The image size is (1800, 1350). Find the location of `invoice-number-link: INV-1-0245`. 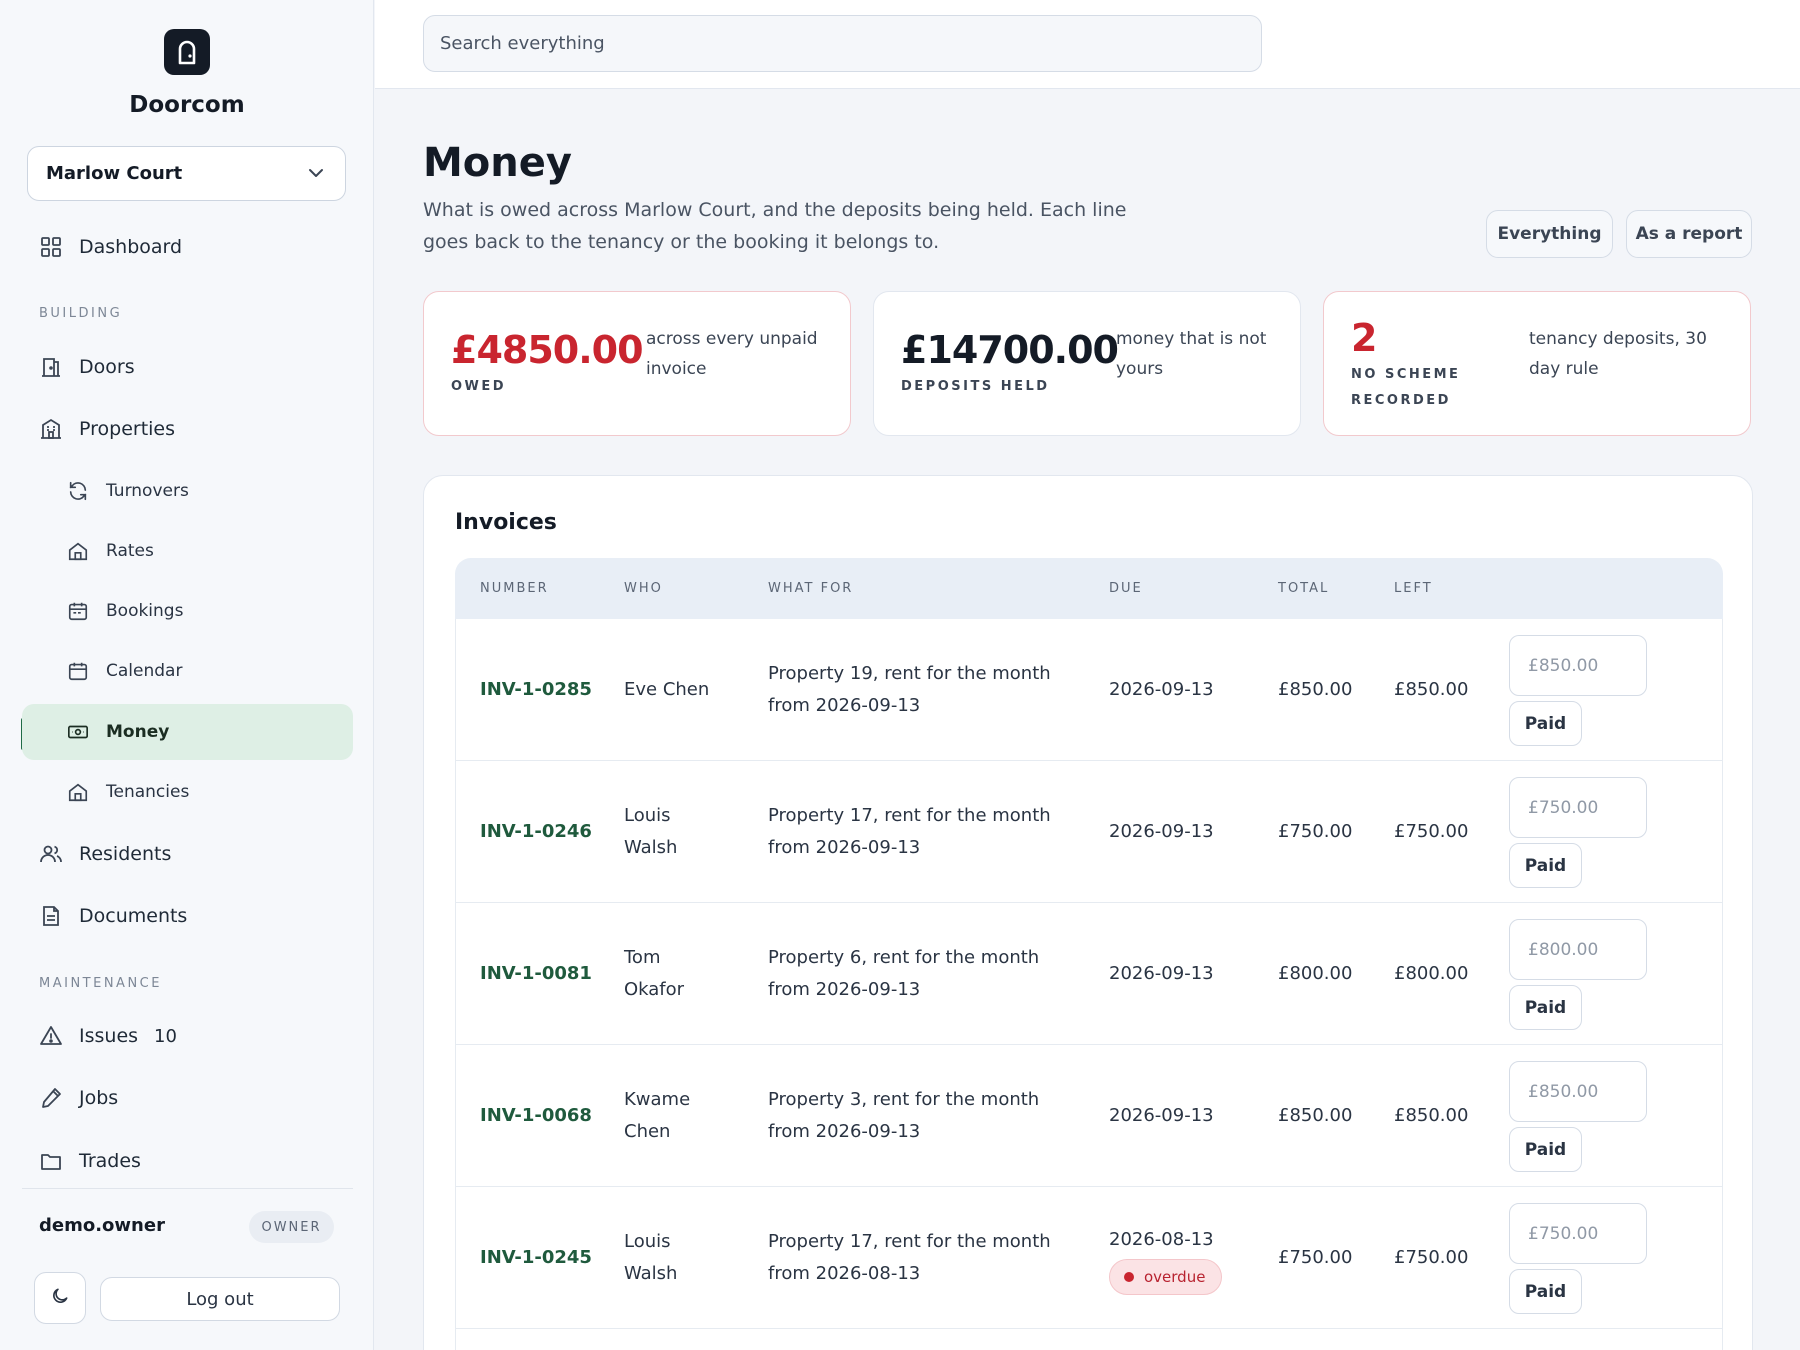

invoice-number-link: INV-1-0245 is located at coordinates (536, 1258).